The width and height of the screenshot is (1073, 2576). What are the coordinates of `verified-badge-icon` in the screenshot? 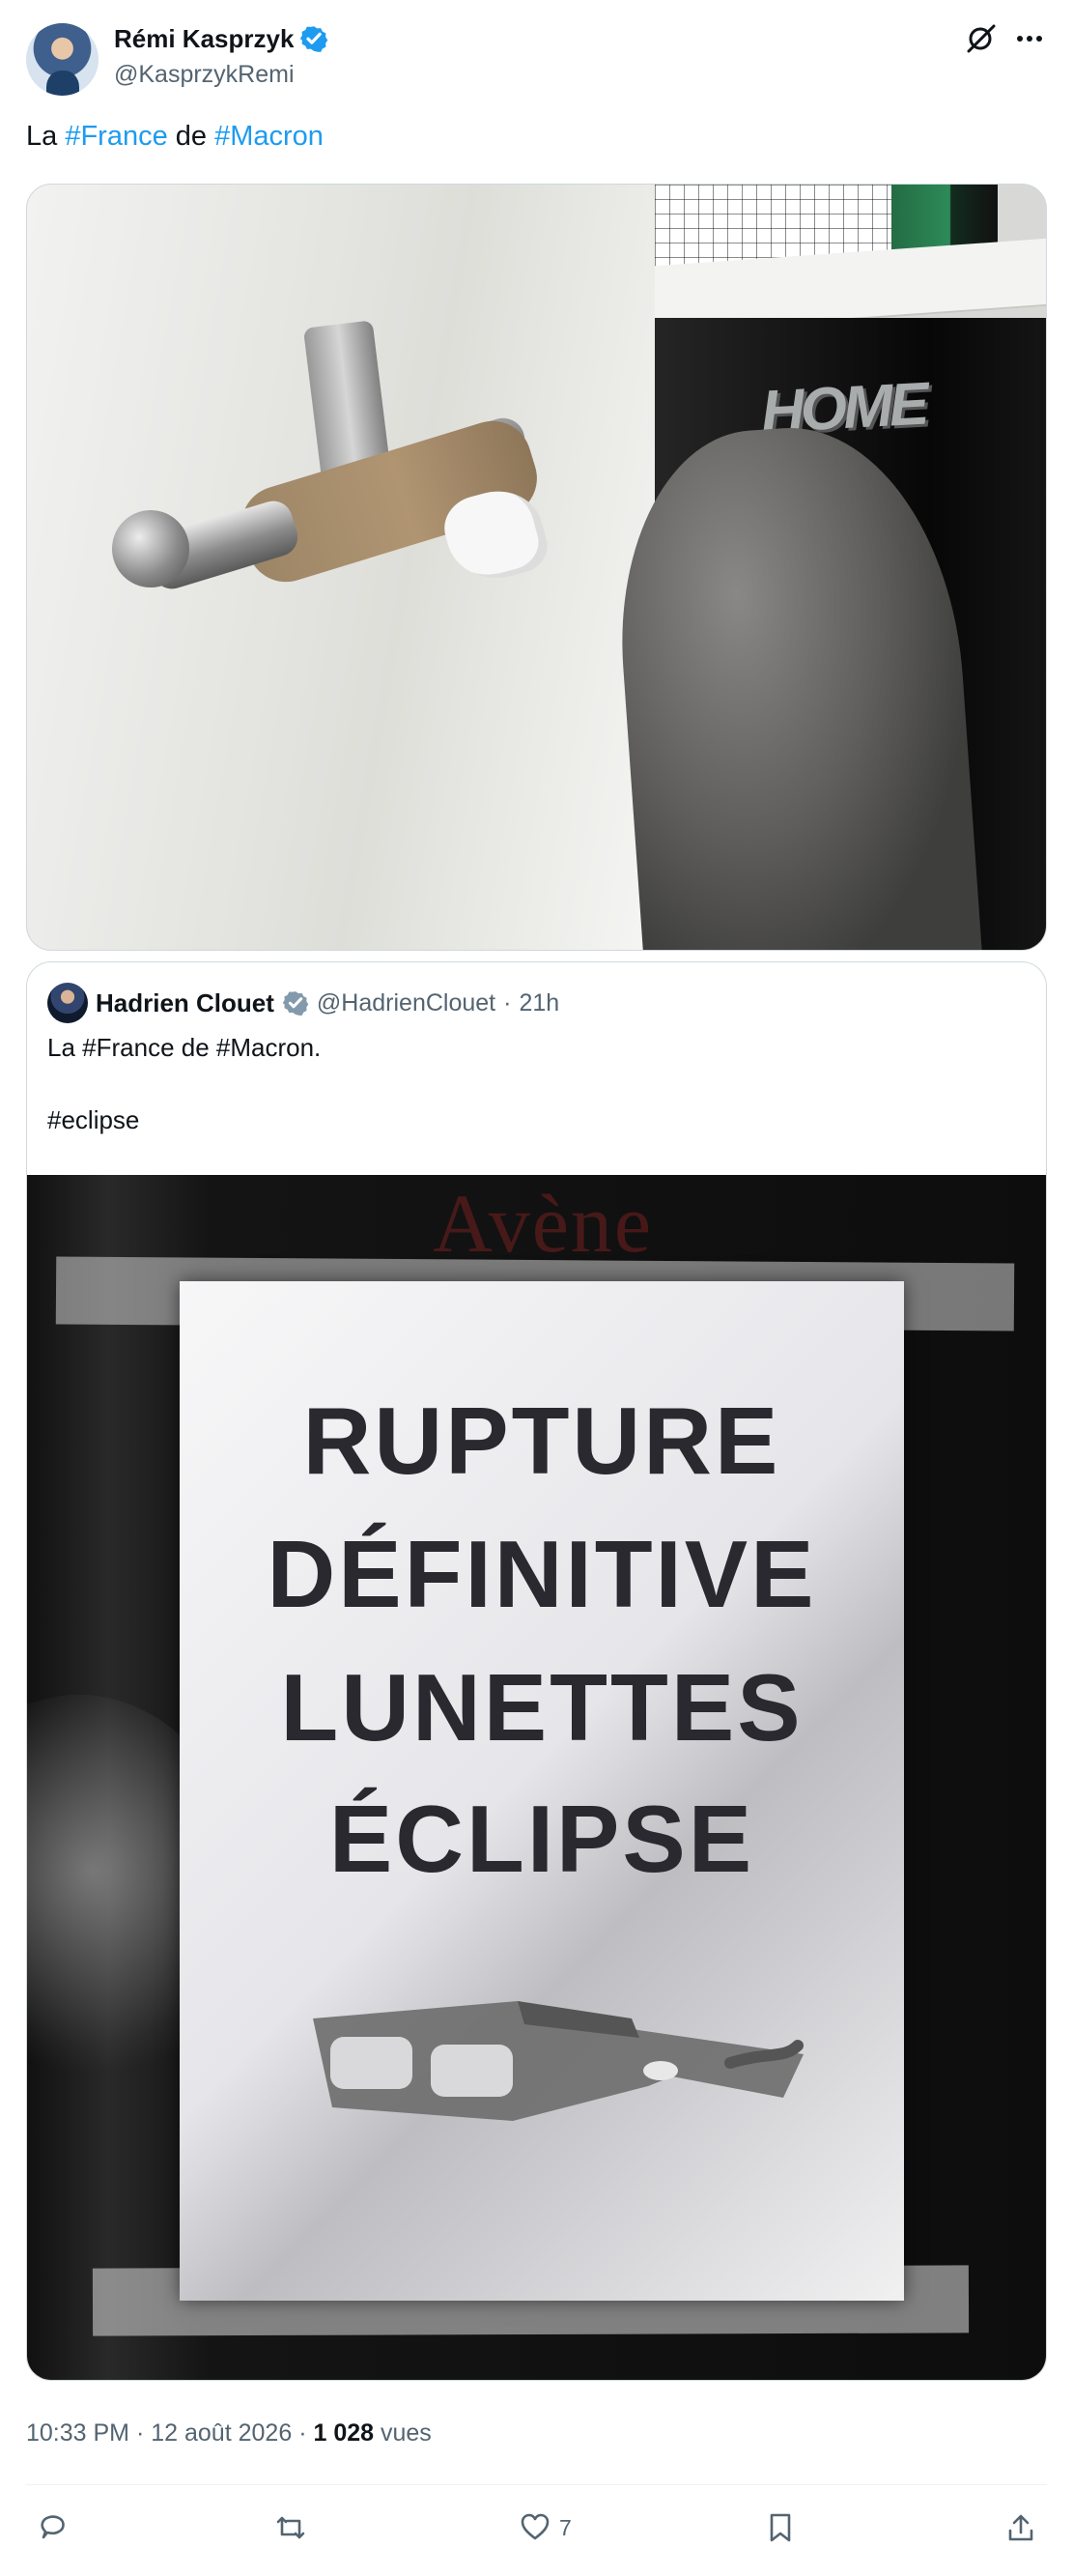 It's located at (314, 39).